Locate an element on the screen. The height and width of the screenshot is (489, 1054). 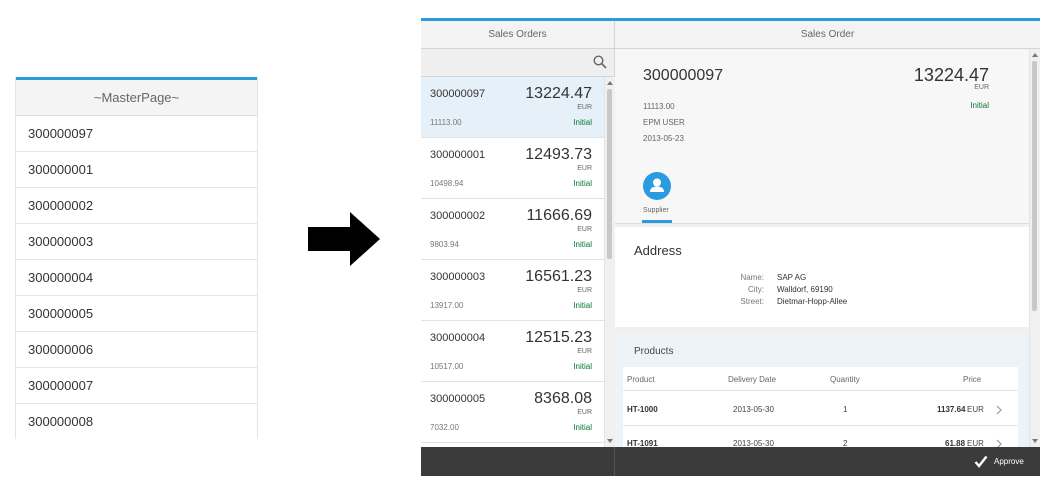
master-header: Sales Orders is located at coordinates (518, 35).